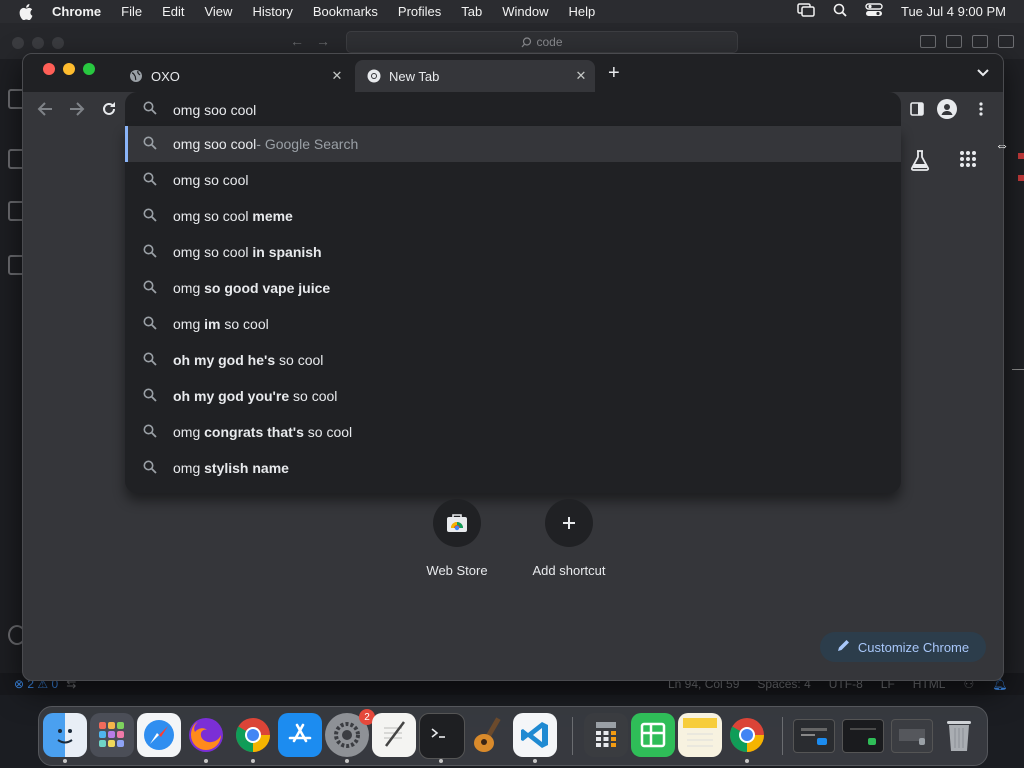  What do you see at coordinates (1002, 145) in the screenshot?
I see `resize-cursor-icon: ⇔` at bounding box center [1002, 145].